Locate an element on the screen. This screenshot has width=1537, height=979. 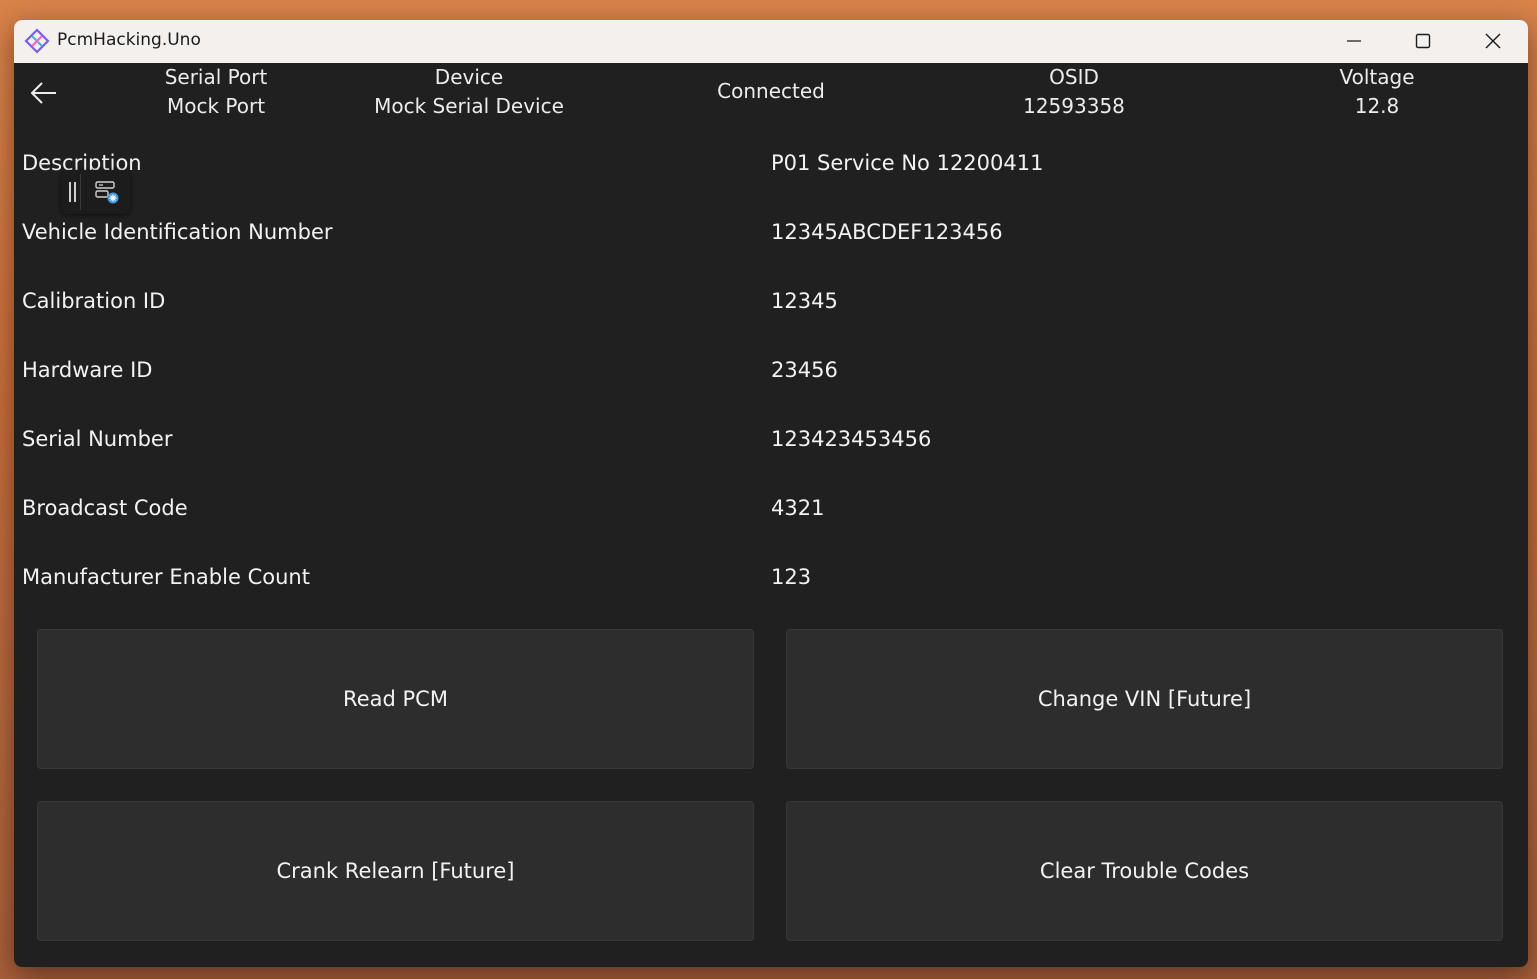
maximize-button is located at coordinates (1423, 41).